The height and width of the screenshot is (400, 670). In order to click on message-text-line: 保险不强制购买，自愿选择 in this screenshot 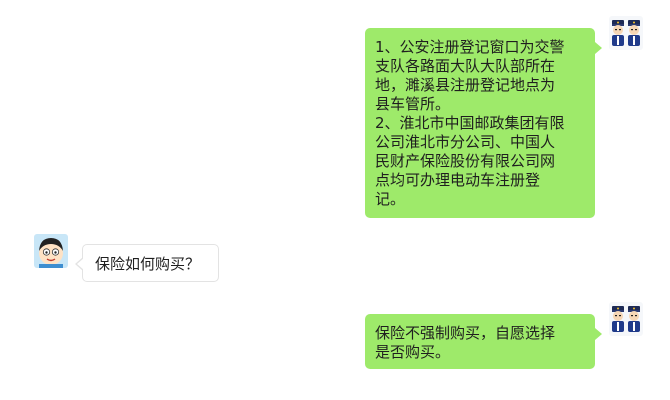, I will do `click(465, 333)`.